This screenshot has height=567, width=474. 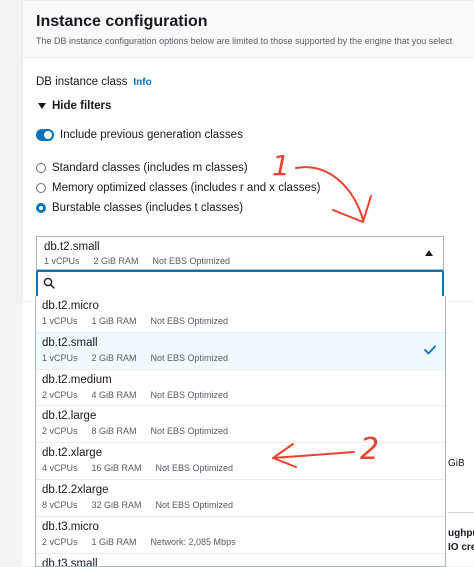 What do you see at coordinates (142, 321) in the screenshot?
I see `option-description: 1 vCPUs 1 GiB RAM Not EBS Optimized` at bounding box center [142, 321].